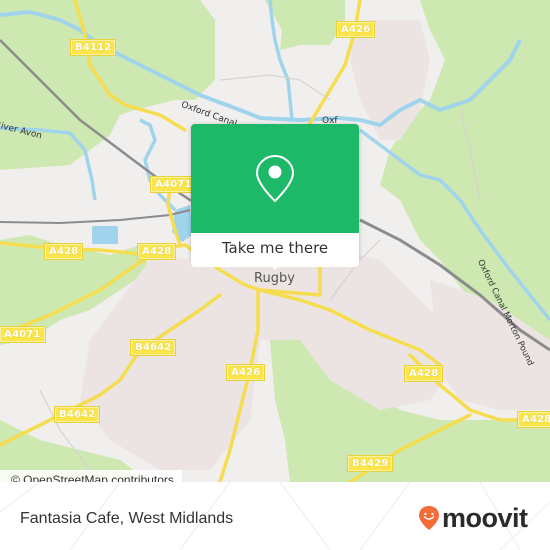 Image resolution: width=550 pixels, height=550 pixels. What do you see at coordinates (156, 251) in the screenshot?
I see `road-label-a428-center: A428` at bounding box center [156, 251].